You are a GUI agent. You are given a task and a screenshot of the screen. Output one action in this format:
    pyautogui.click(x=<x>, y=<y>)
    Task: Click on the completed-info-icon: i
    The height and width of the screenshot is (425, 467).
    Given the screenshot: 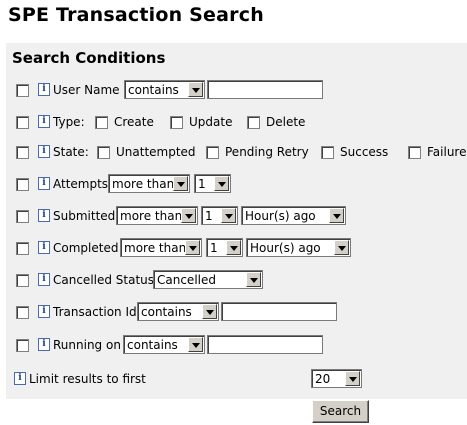 What is the action you would take?
    pyautogui.click(x=44, y=247)
    